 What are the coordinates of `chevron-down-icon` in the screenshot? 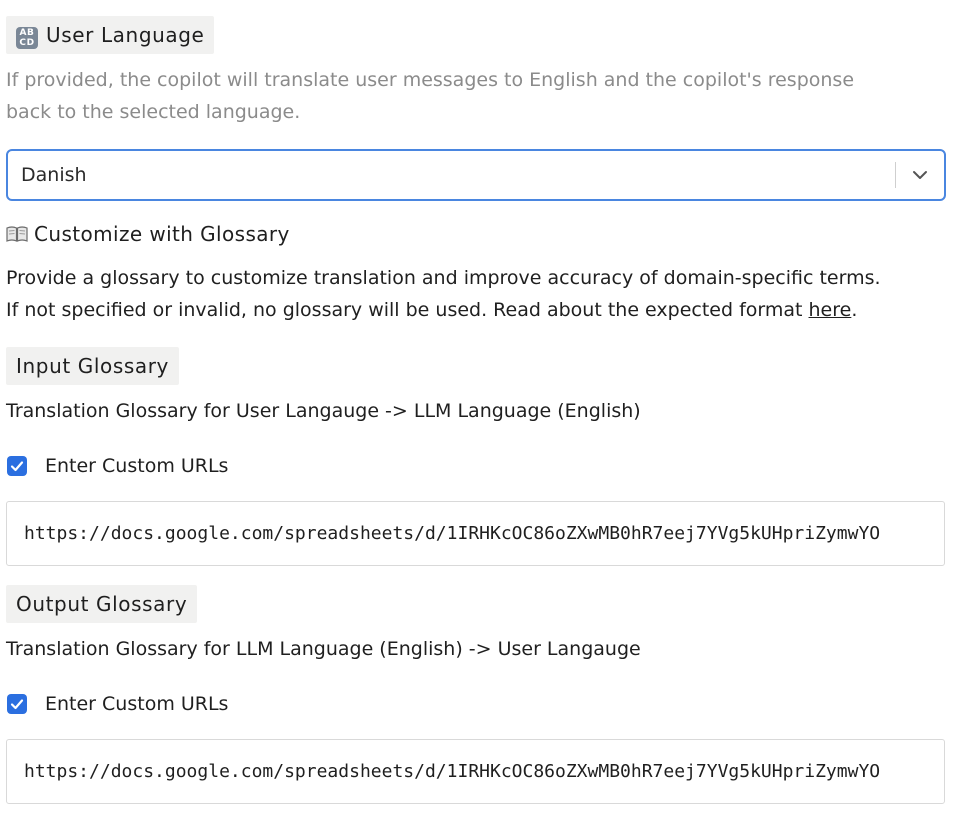 It's located at (920, 175).